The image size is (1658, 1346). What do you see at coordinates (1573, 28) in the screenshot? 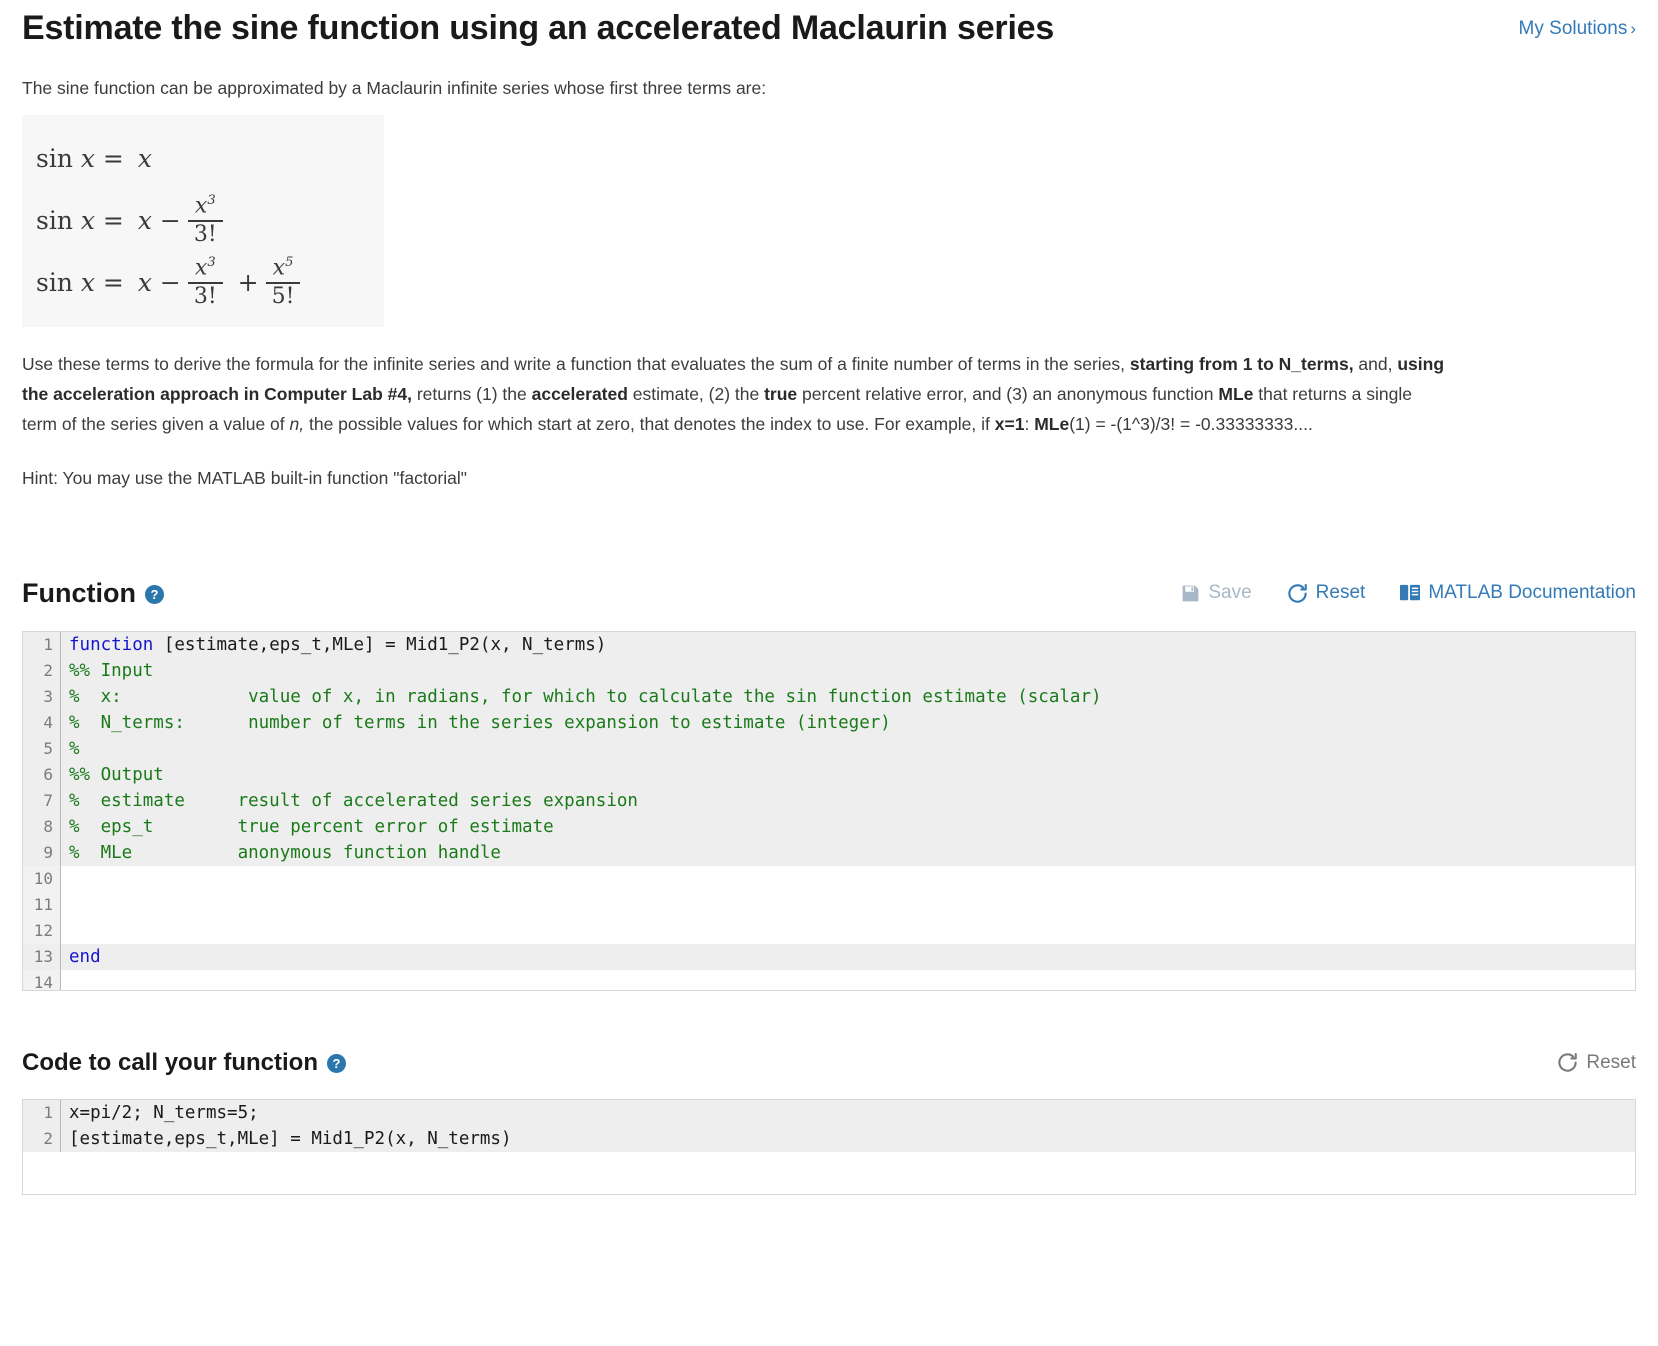
I see `my-solutions-label: My Solutions` at bounding box center [1573, 28].